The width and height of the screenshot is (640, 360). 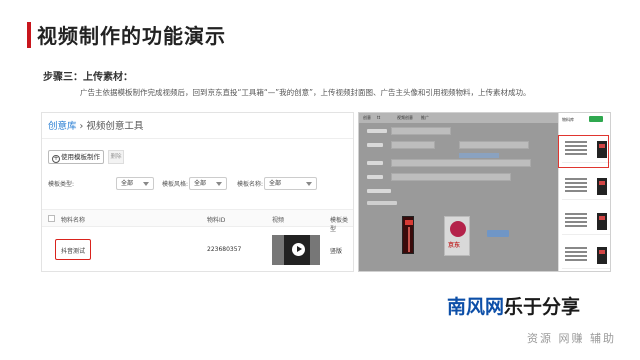 What do you see at coordinates (454, 245) in the screenshot?
I see `brand-logo: 京东` at bounding box center [454, 245].